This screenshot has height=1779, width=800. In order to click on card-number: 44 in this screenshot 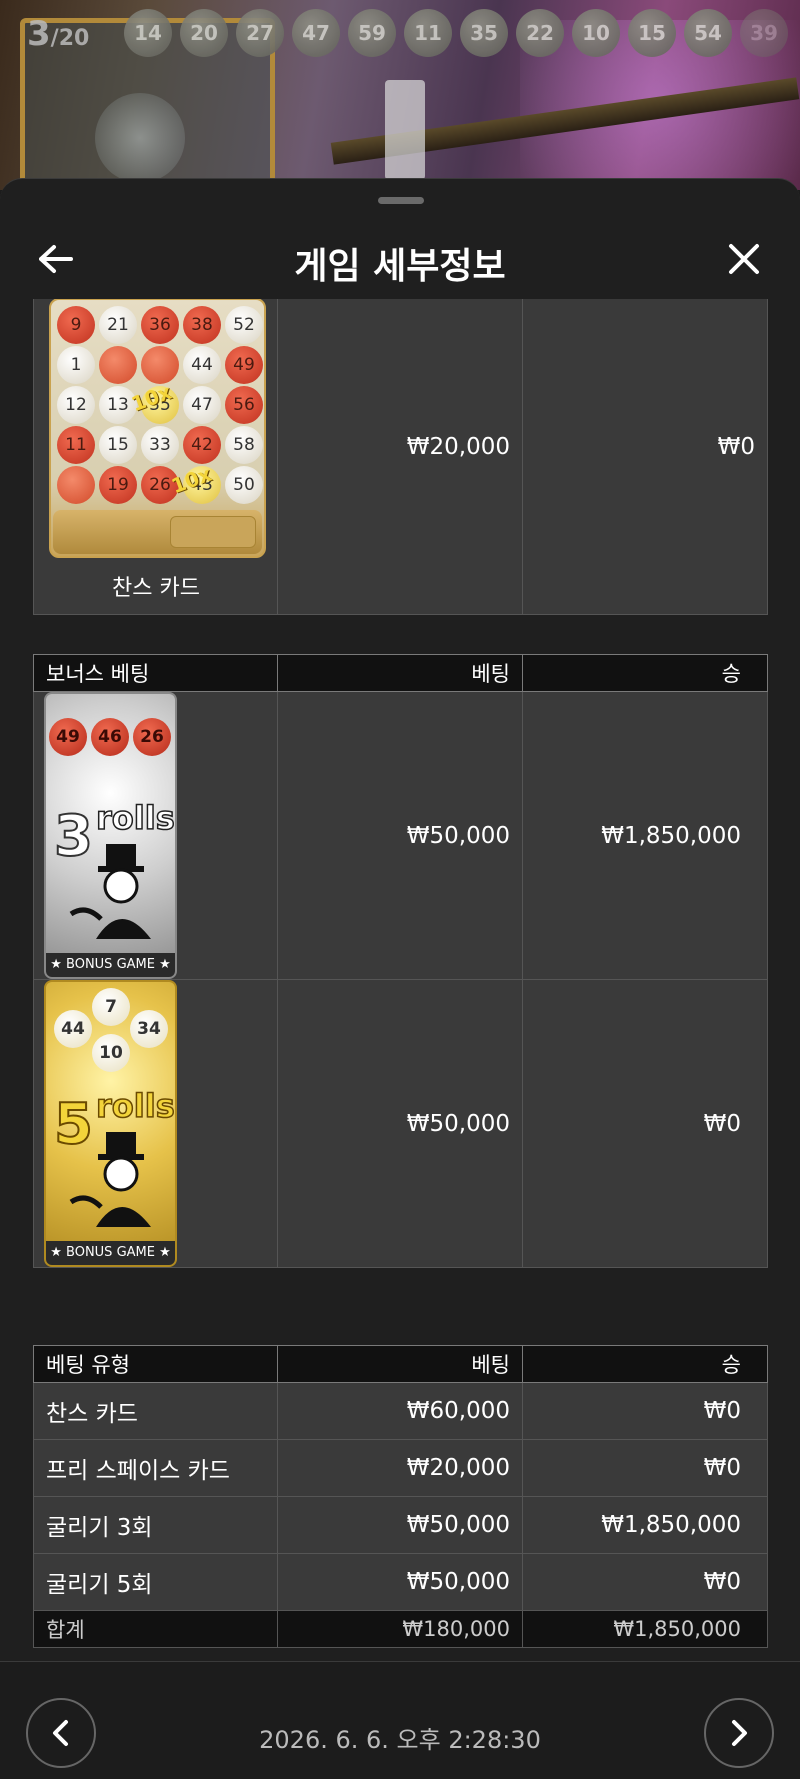, I will do `click(202, 365)`.